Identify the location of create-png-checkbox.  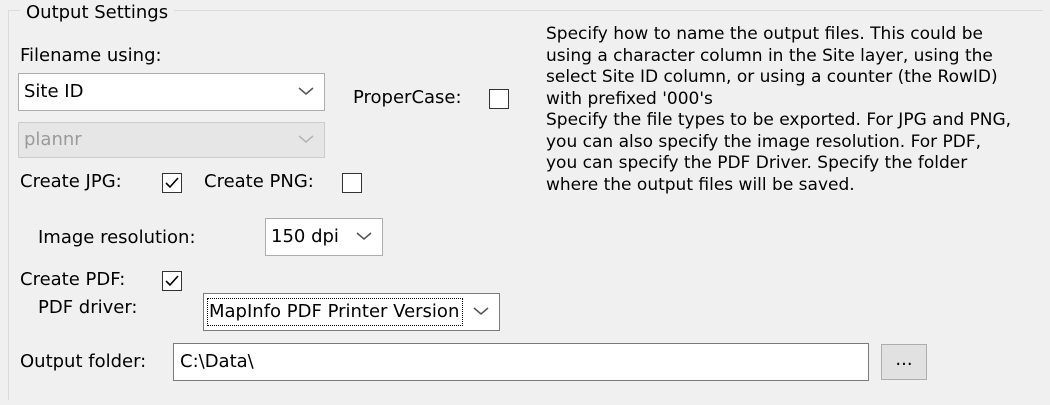
(352, 183).